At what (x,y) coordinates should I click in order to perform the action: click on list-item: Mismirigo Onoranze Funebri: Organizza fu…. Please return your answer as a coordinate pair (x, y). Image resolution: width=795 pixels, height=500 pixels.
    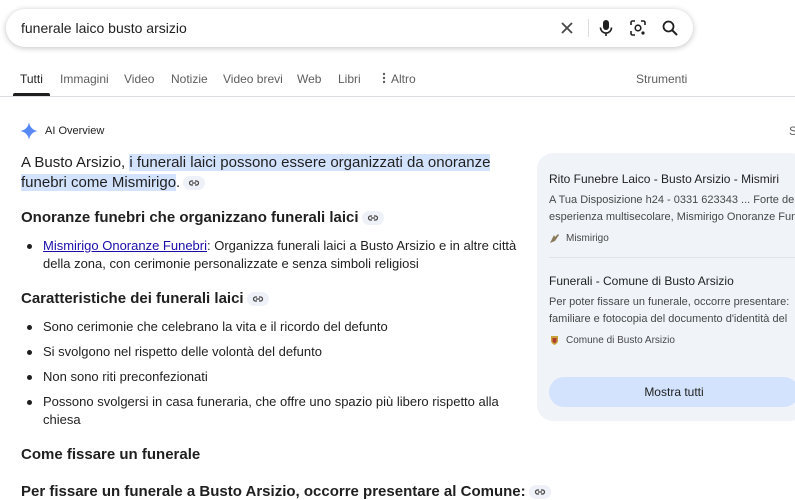
    Looking at the image, I should click on (271, 255).